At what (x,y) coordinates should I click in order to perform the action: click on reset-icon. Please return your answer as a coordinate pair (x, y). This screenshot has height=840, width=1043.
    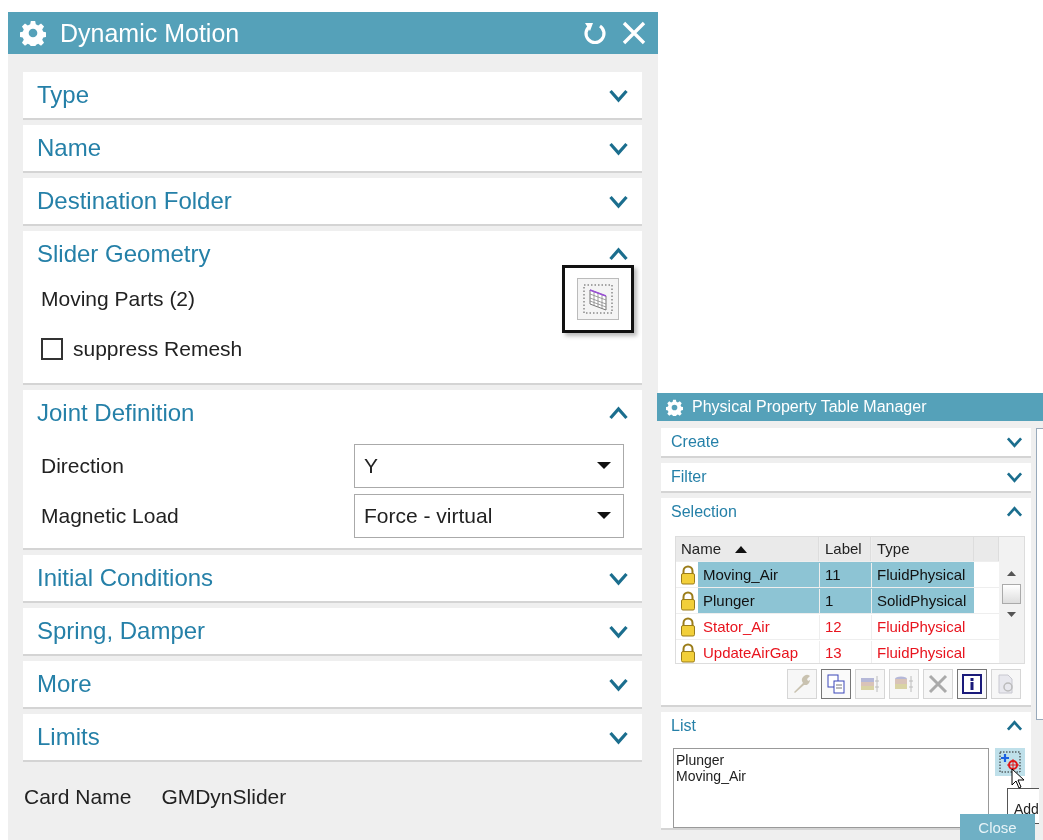
    Looking at the image, I should click on (595, 33).